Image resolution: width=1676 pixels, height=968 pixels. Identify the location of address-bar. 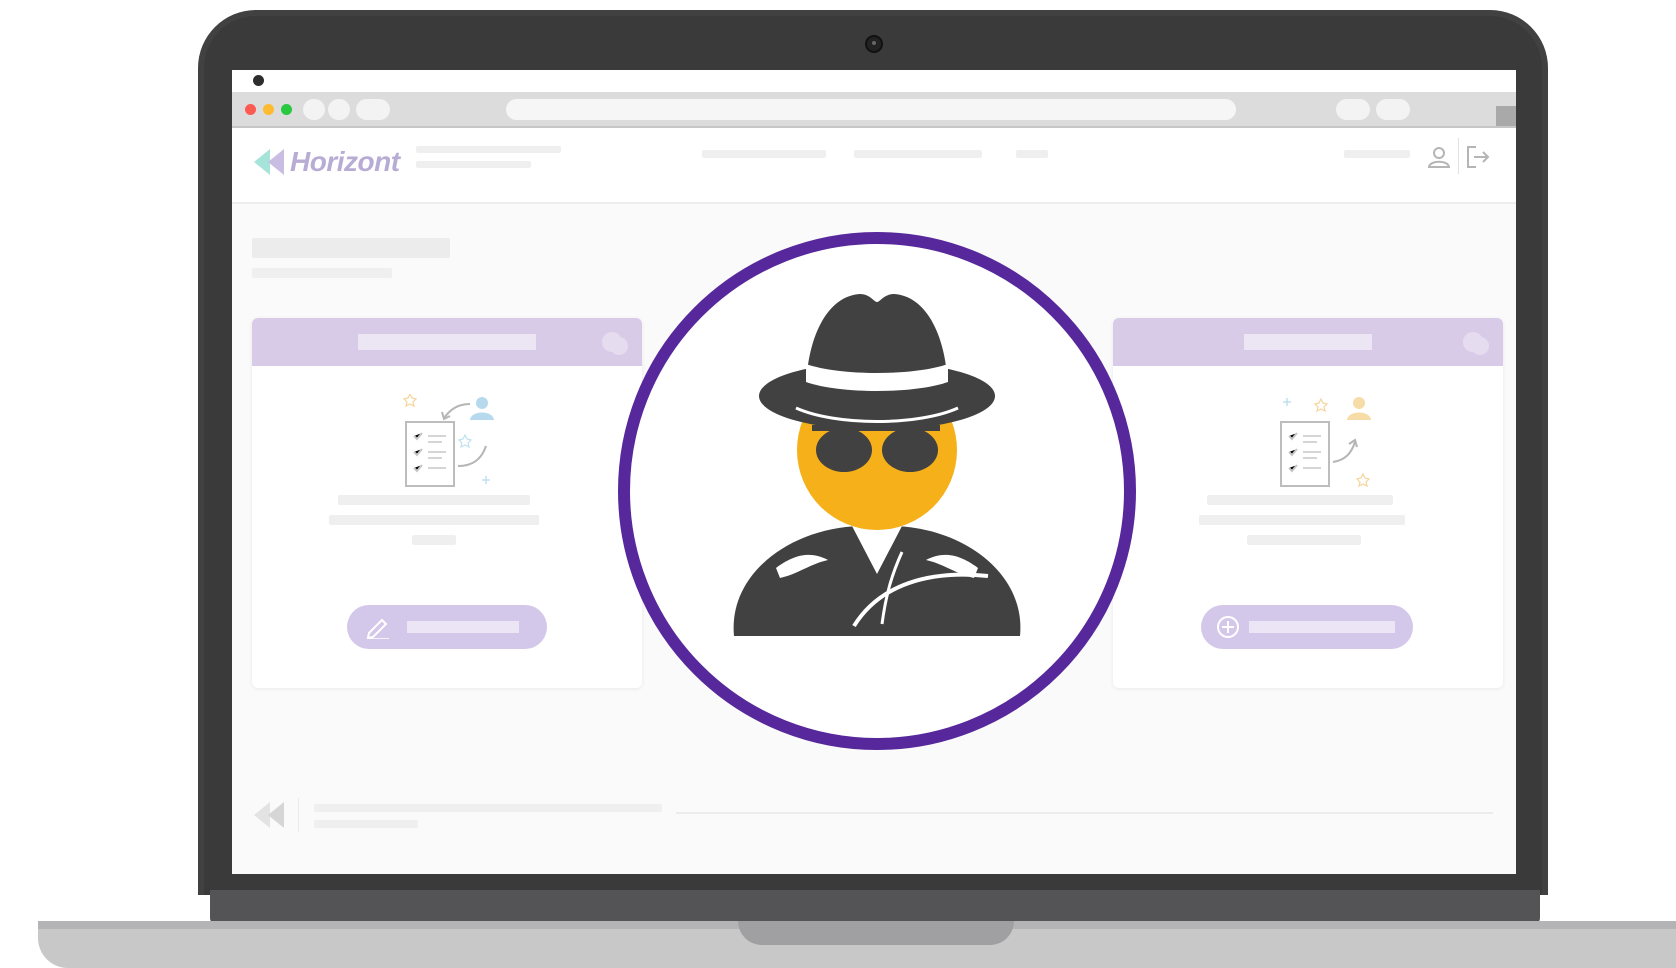
(871, 109).